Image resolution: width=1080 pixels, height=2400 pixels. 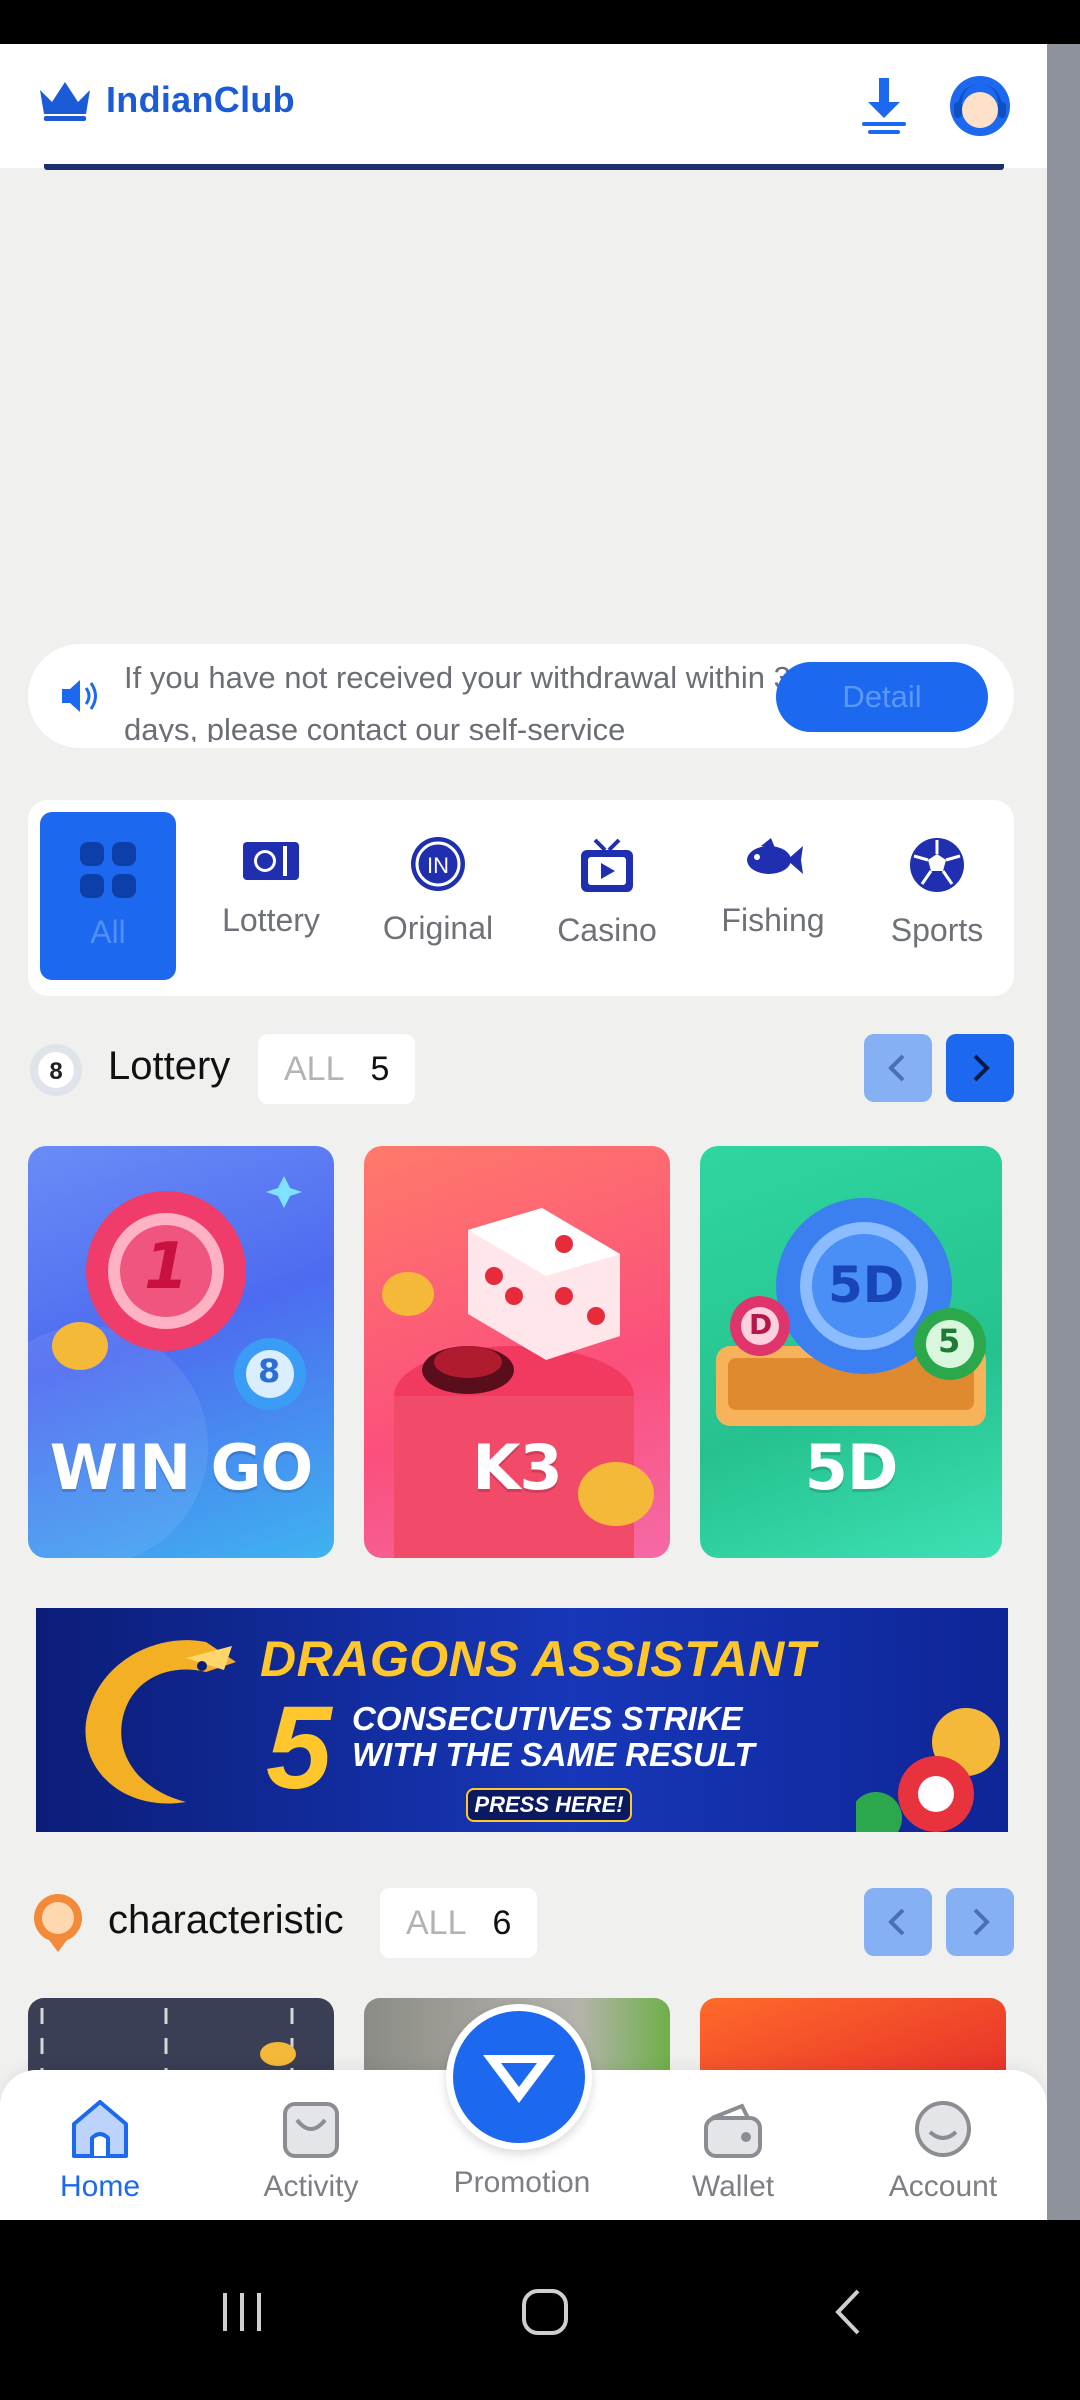 What do you see at coordinates (271, 861) in the screenshot?
I see `lottery-icon` at bounding box center [271, 861].